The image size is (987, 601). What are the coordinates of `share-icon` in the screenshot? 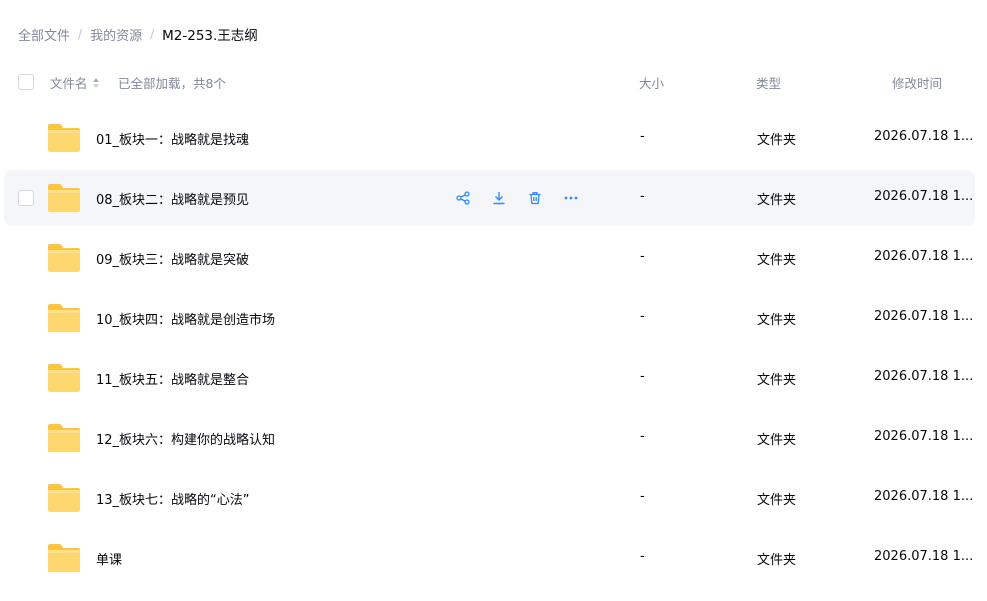 It's located at (463, 198).